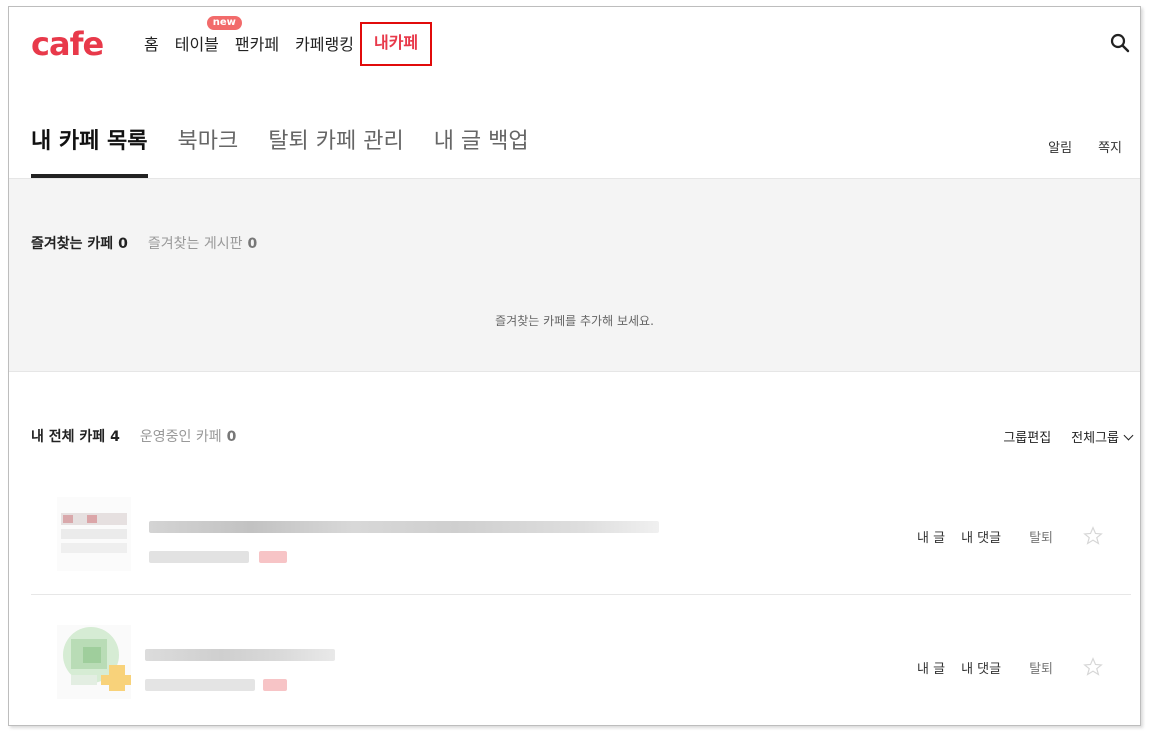 The height and width of the screenshot is (738, 1153). Describe the element at coordinates (1060, 146) in the screenshot. I see `notice-link: 알림` at that location.